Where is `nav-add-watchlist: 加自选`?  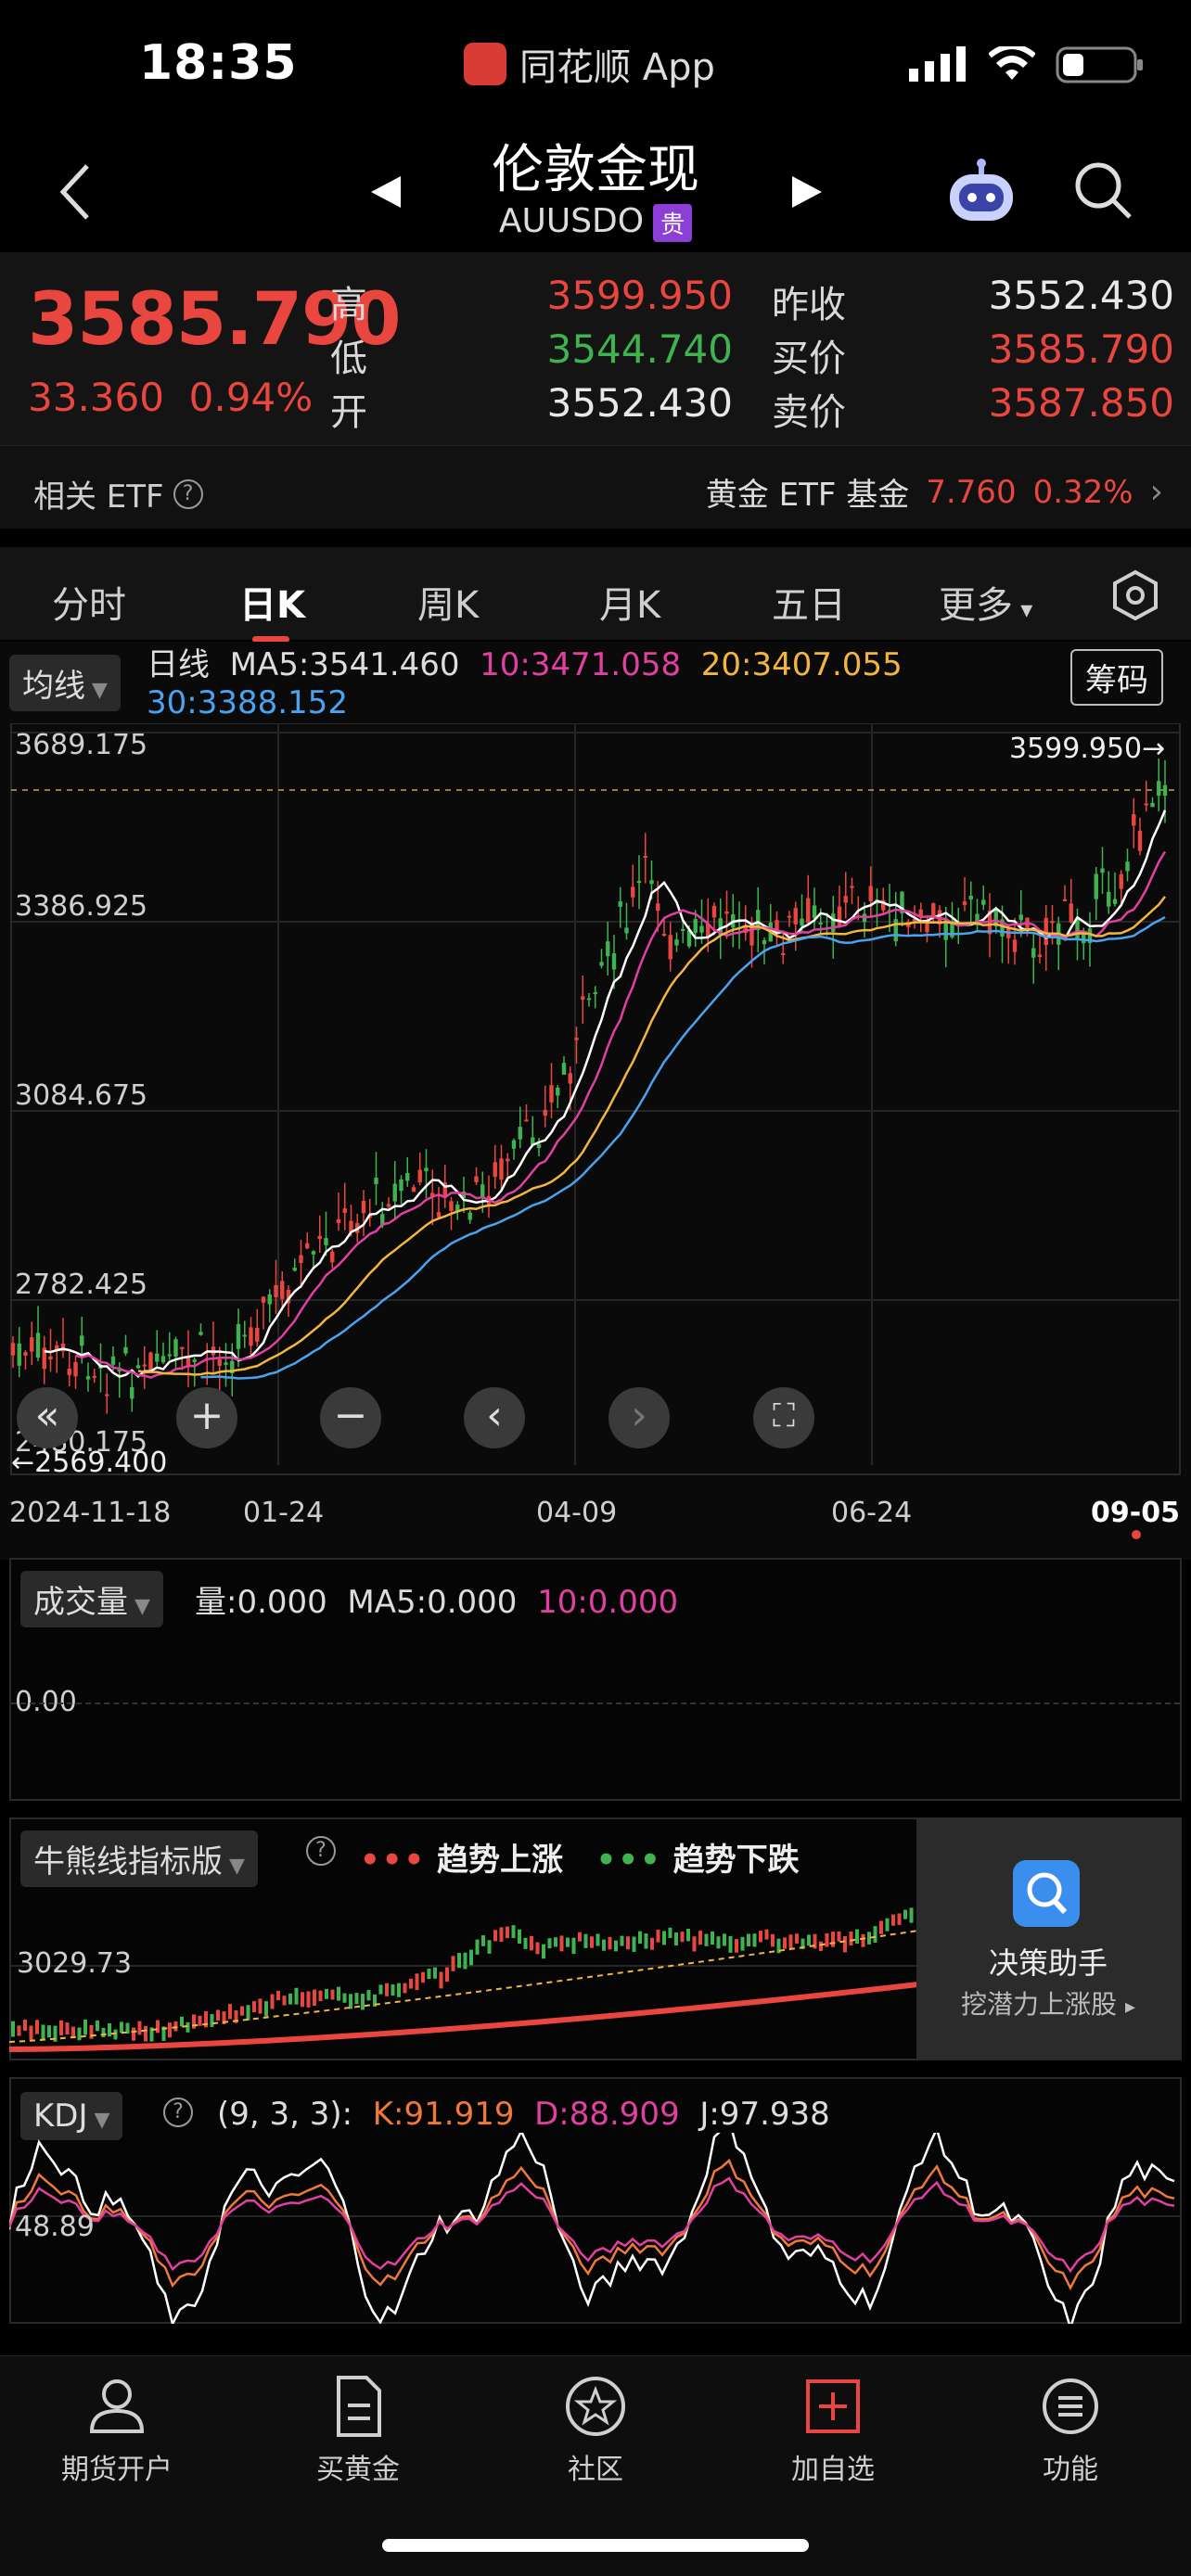
nav-add-watchlist: 加自选 is located at coordinates (832, 2431).